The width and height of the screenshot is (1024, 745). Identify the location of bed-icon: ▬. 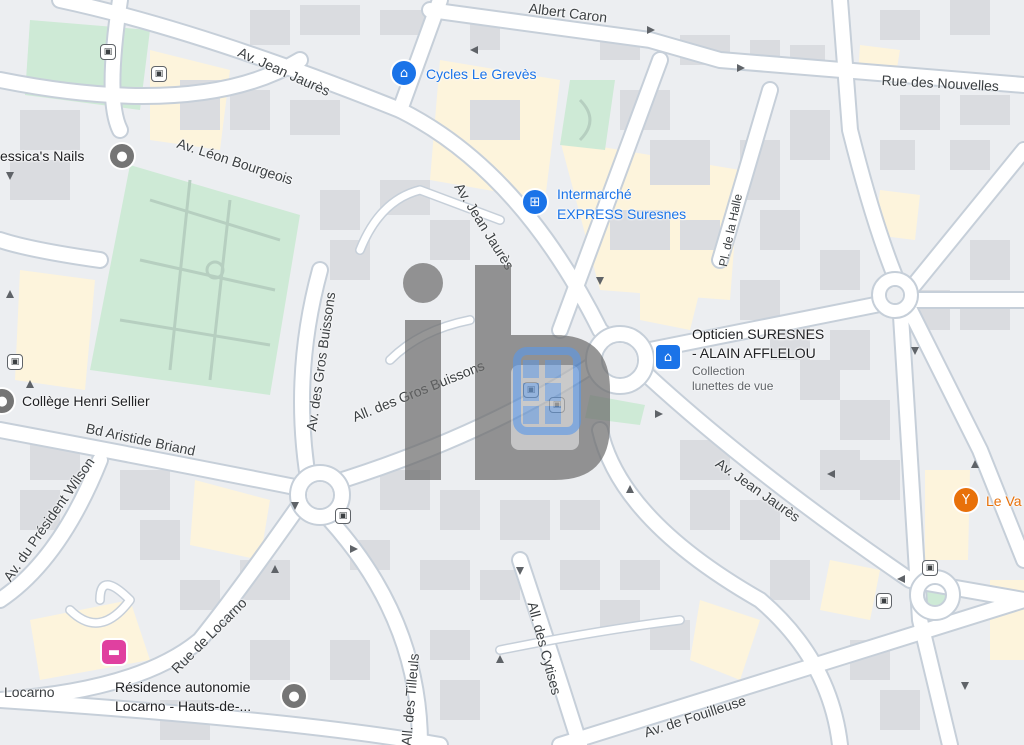
(114, 652).